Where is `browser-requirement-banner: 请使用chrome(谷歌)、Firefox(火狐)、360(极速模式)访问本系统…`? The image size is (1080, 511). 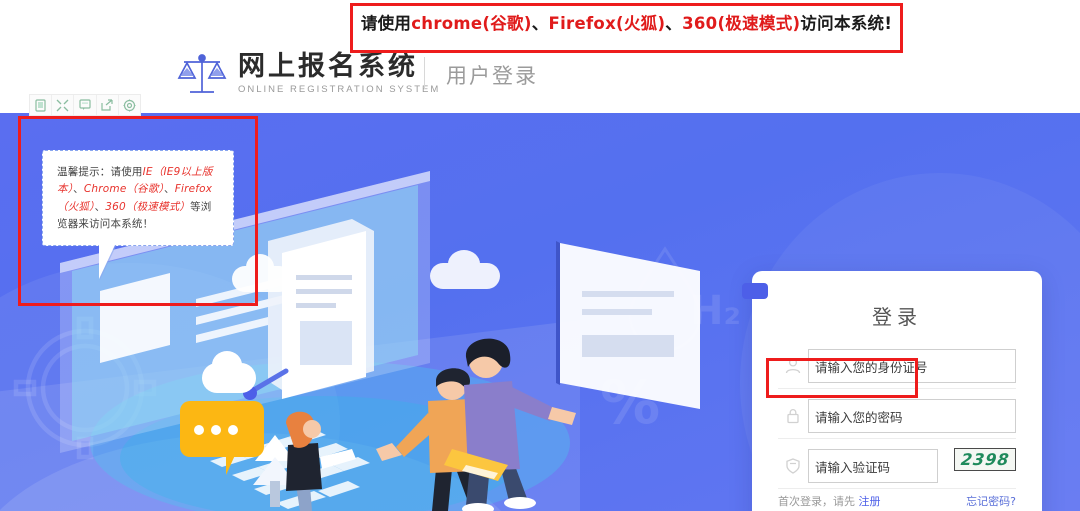
browser-requirement-banner: 请使用chrome(谷歌)、Firefox(火狐)、360(极速模式)访问本系统… is located at coordinates (626, 28).